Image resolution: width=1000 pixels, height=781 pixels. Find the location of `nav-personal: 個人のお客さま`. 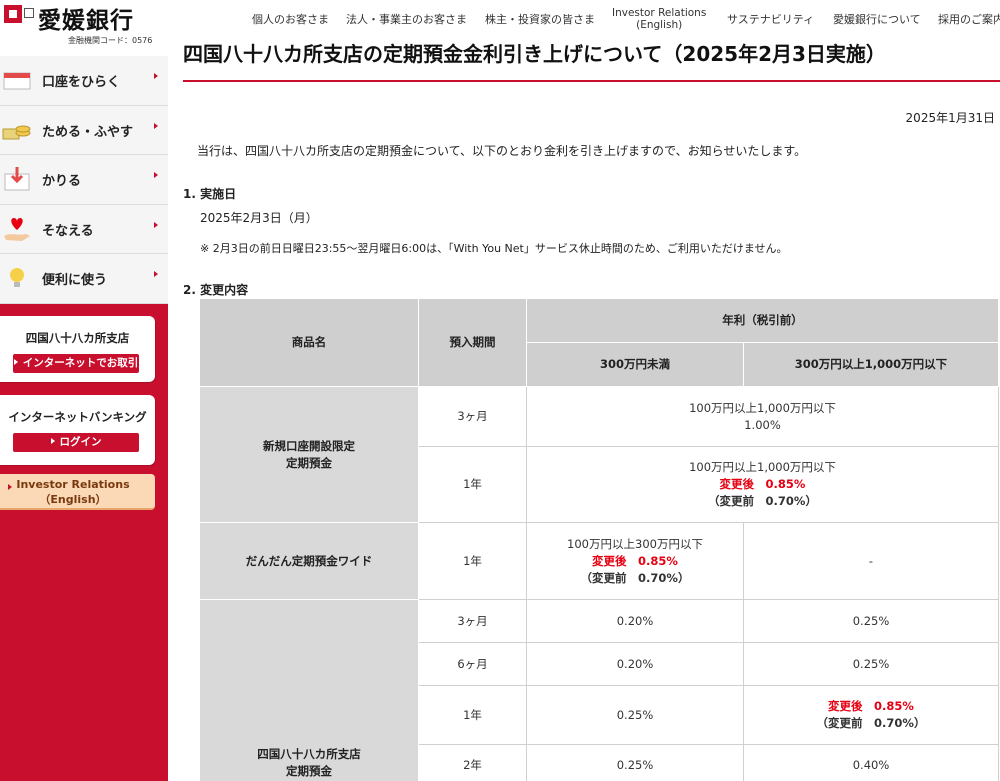

nav-personal: 個人のお客さま is located at coordinates (290, 19).